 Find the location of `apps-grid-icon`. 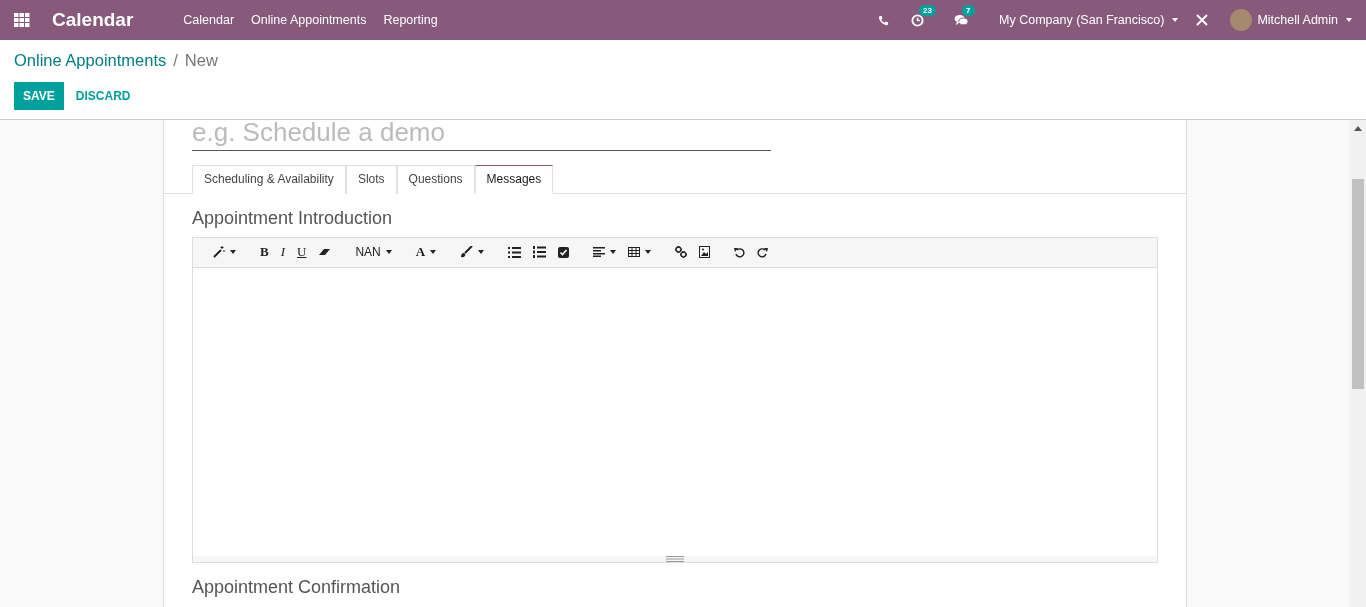

apps-grid-icon is located at coordinates (22, 20).